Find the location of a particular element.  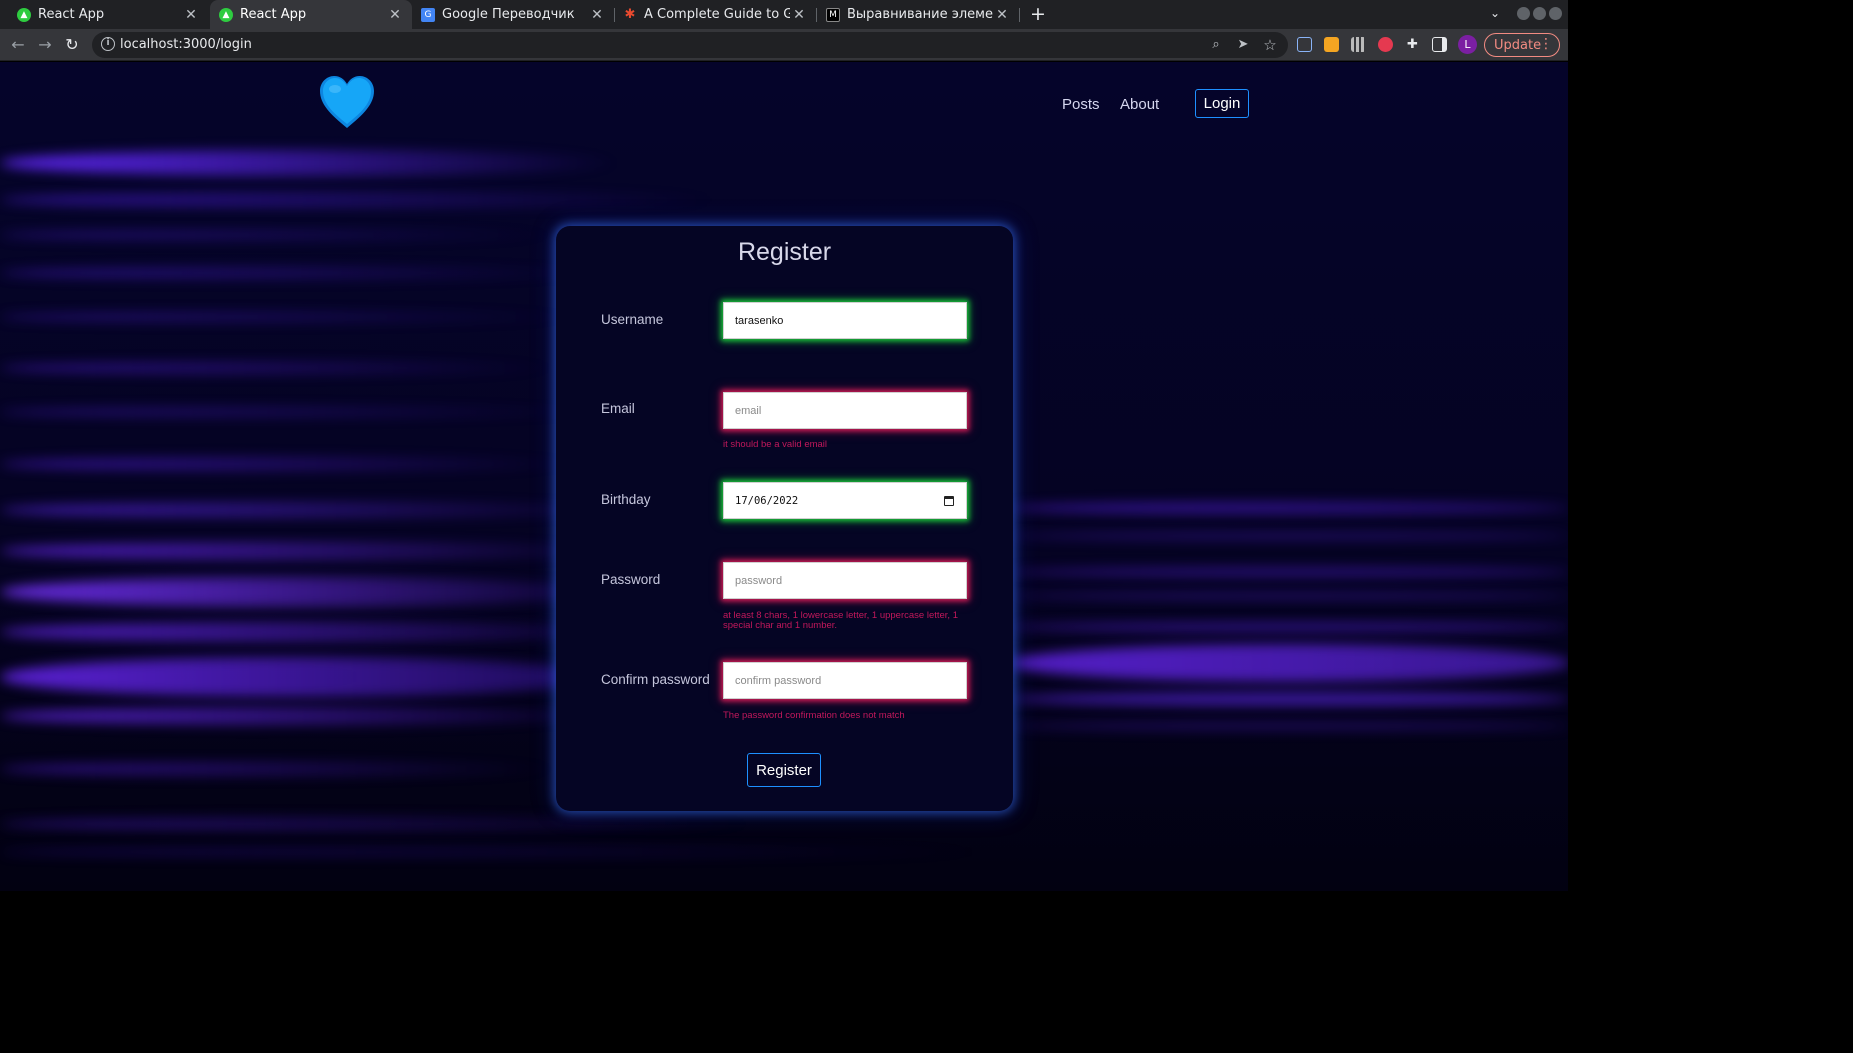

new-tab-button: + is located at coordinates (1038, 14).